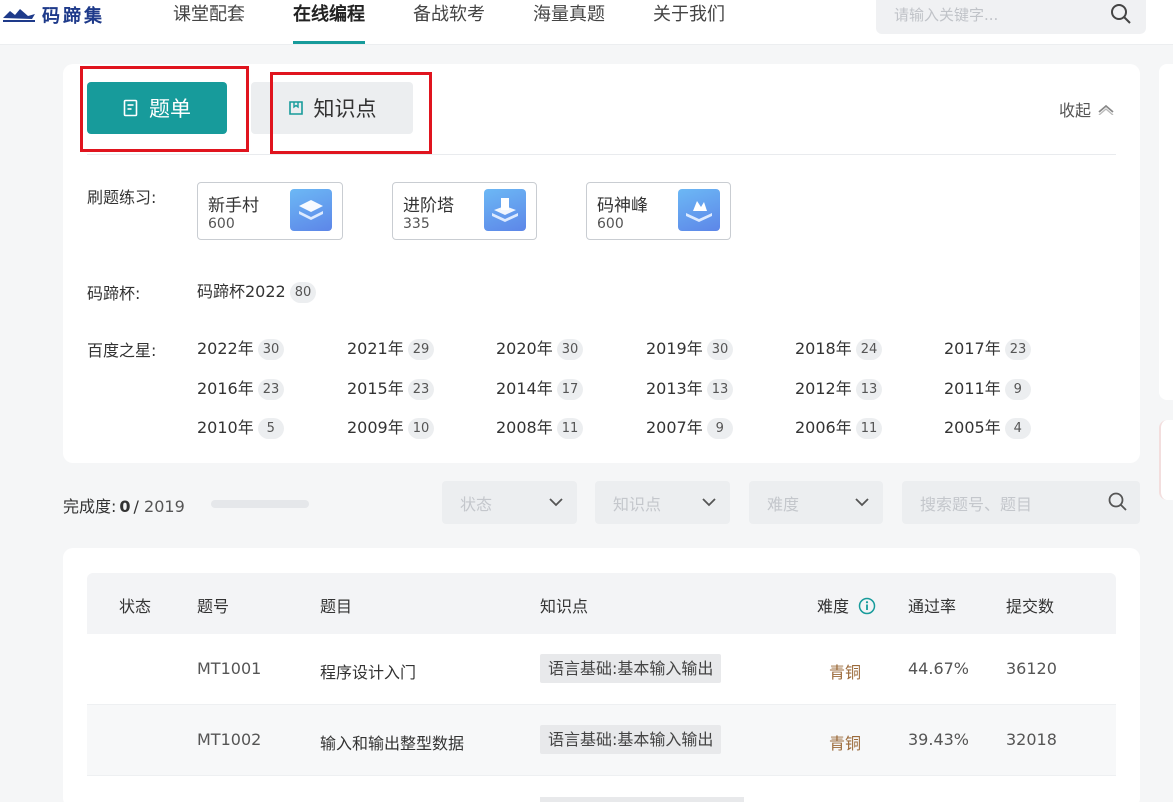 The width and height of the screenshot is (1173, 802). Describe the element at coordinates (845, 743) in the screenshot. I see `difficulty-value: 青铜` at that location.